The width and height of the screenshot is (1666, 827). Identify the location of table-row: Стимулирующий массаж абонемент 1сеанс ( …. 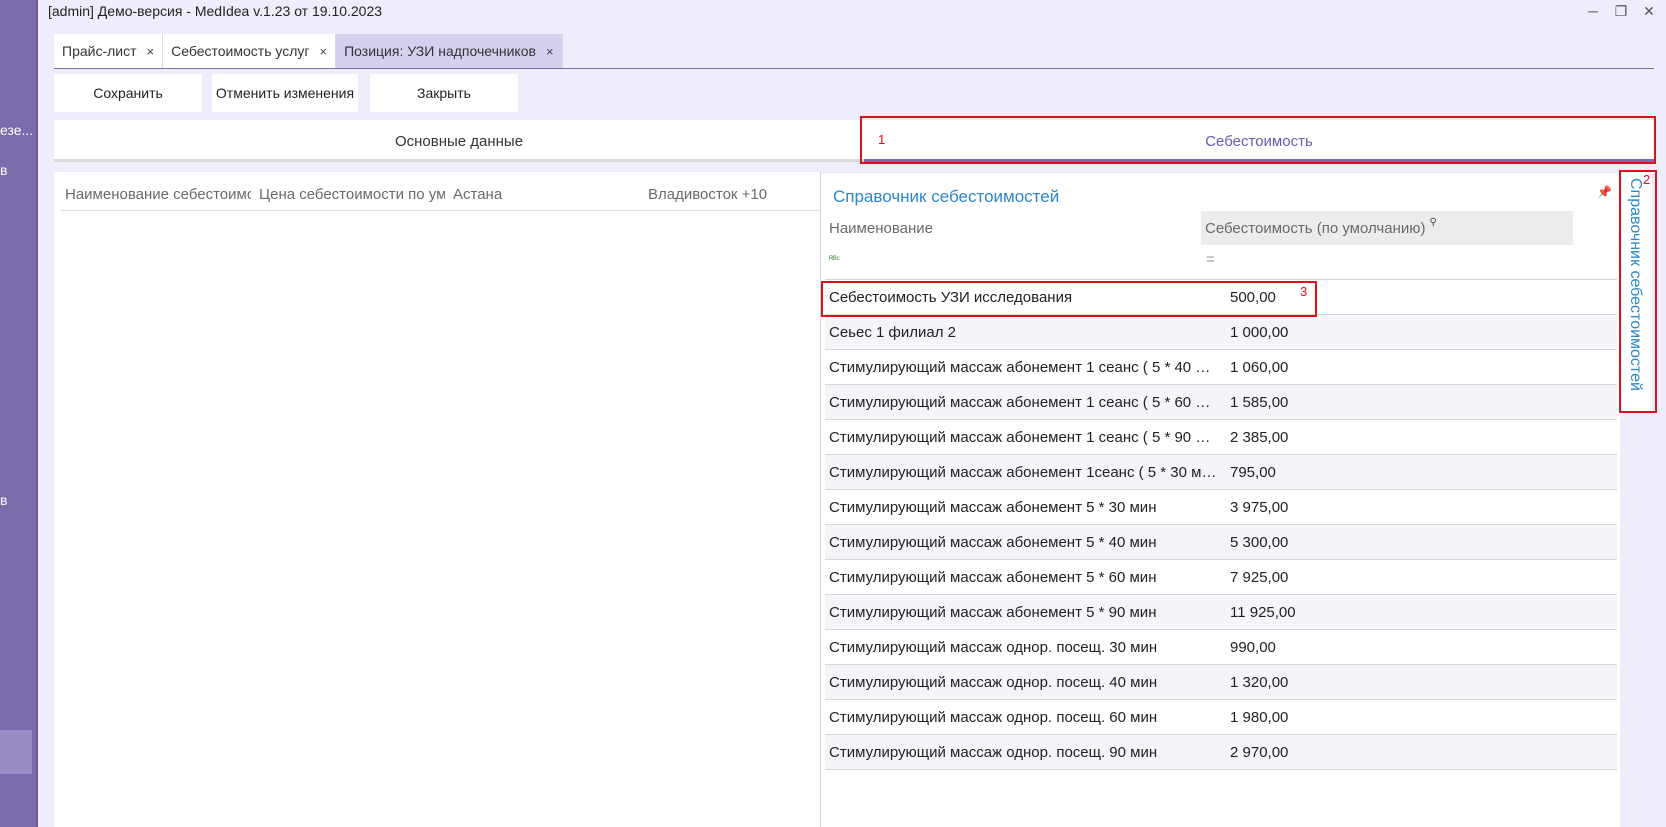
(1221, 472).